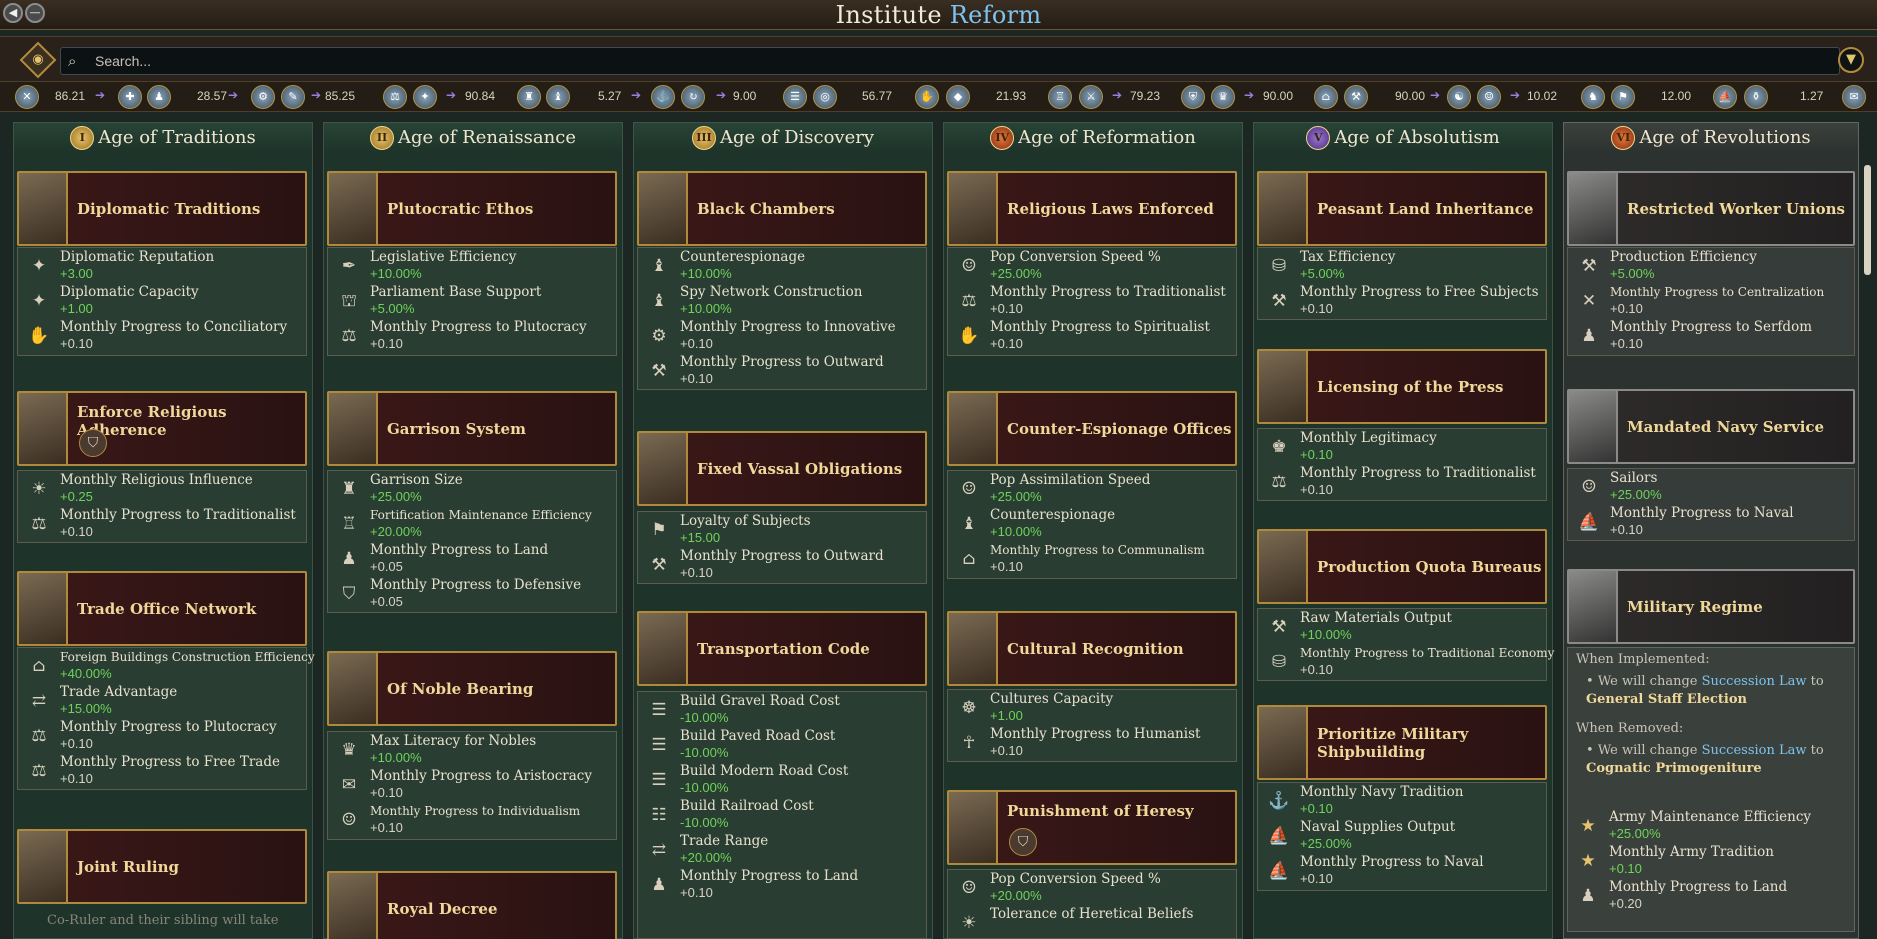  Describe the element at coordinates (1867, 220) in the screenshot. I see `vertical-scrollbar` at that location.